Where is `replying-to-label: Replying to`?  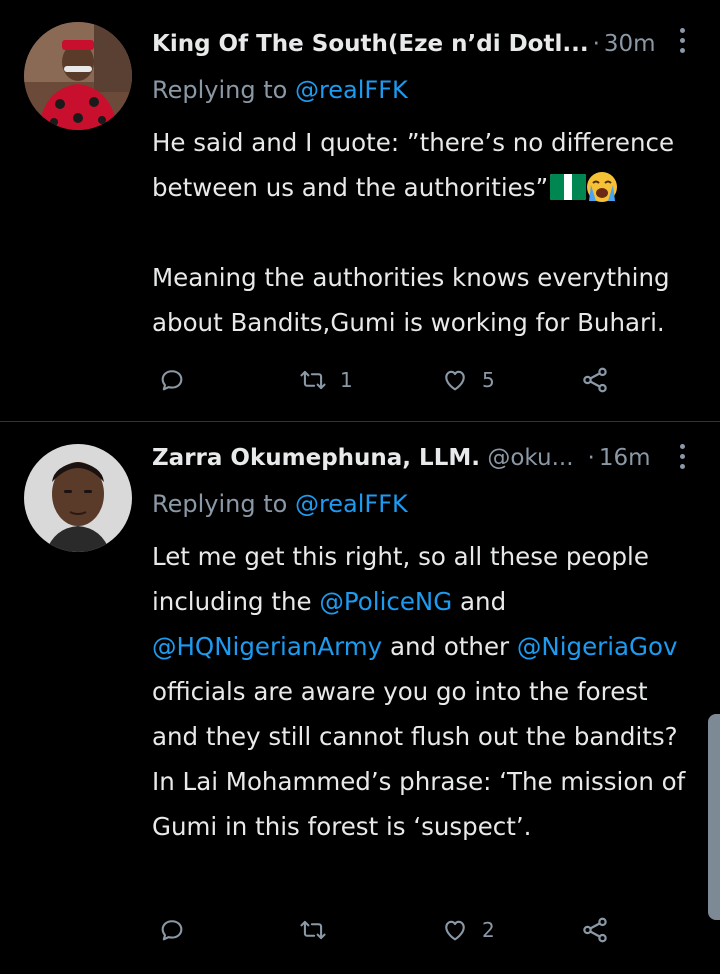 replying-to-label: Replying to is located at coordinates (220, 504).